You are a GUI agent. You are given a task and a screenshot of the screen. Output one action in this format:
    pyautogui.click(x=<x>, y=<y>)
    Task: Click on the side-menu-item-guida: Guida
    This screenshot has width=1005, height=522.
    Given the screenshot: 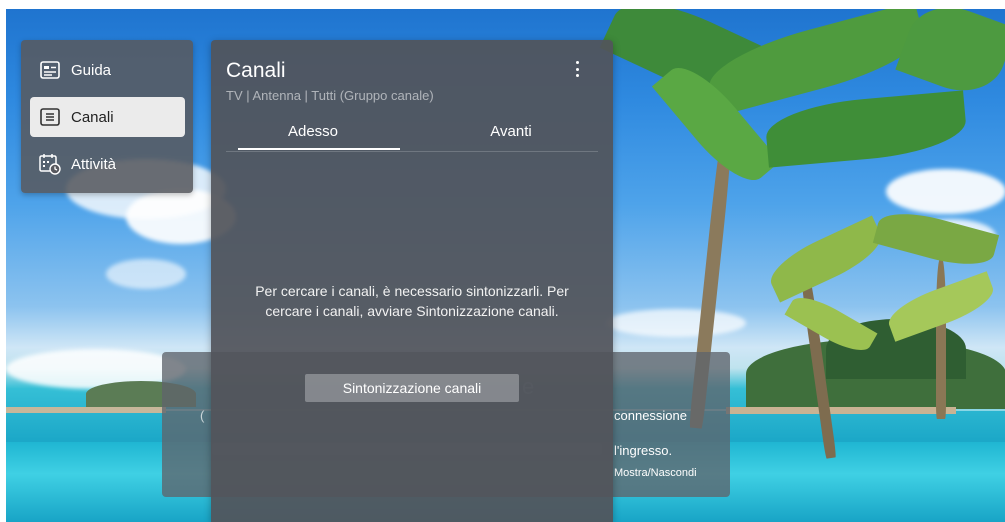 What is the action you would take?
    pyautogui.click(x=107, y=70)
    